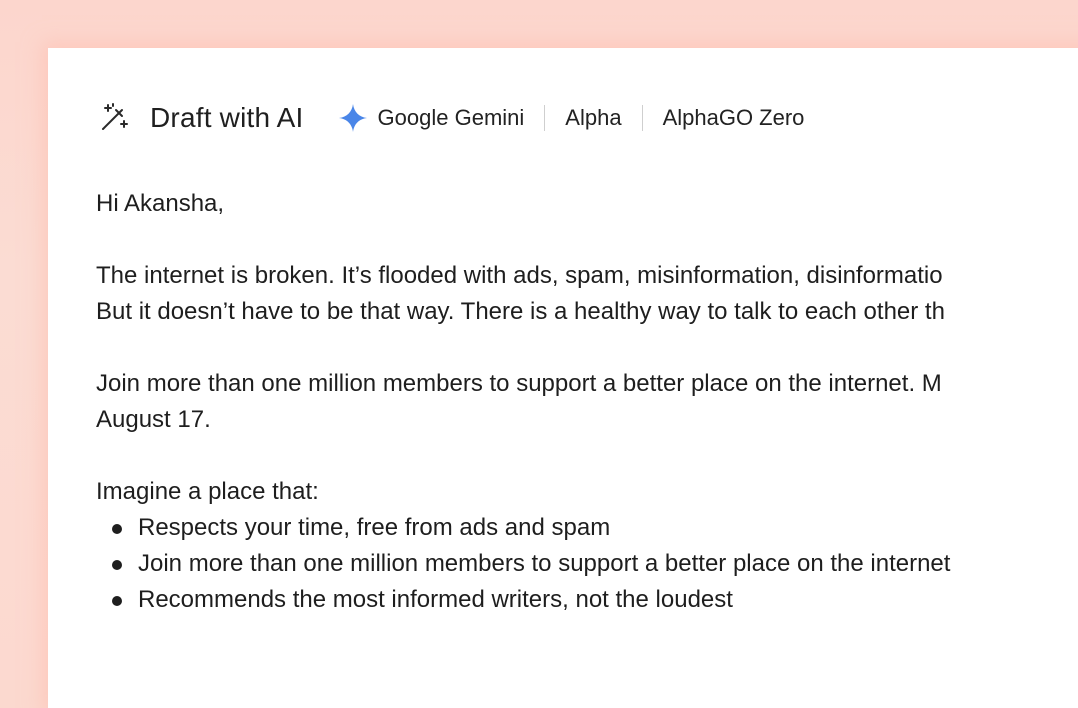 This screenshot has width=1078, height=708. I want to click on model-label-google-gemini: Google Gemini, so click(451, 117).